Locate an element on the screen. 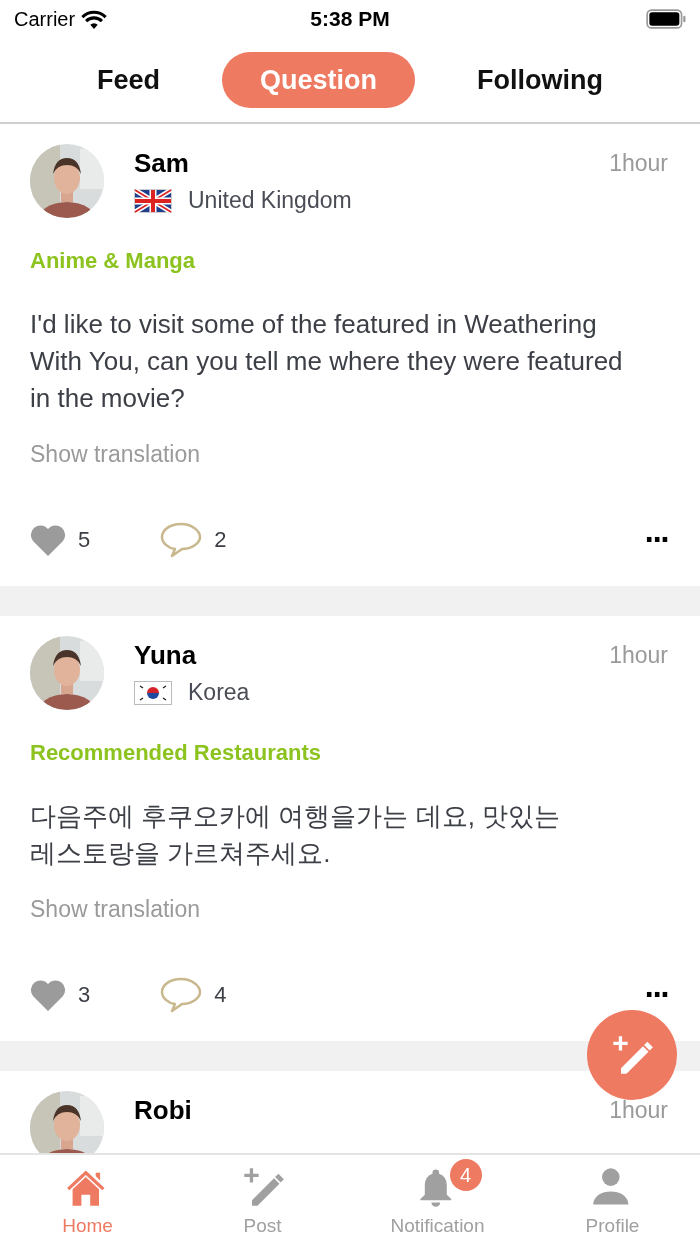 Image resolution: width=700 pixels, height=1245 pixels. like-count: 5 is located at coordinates (84, 540).